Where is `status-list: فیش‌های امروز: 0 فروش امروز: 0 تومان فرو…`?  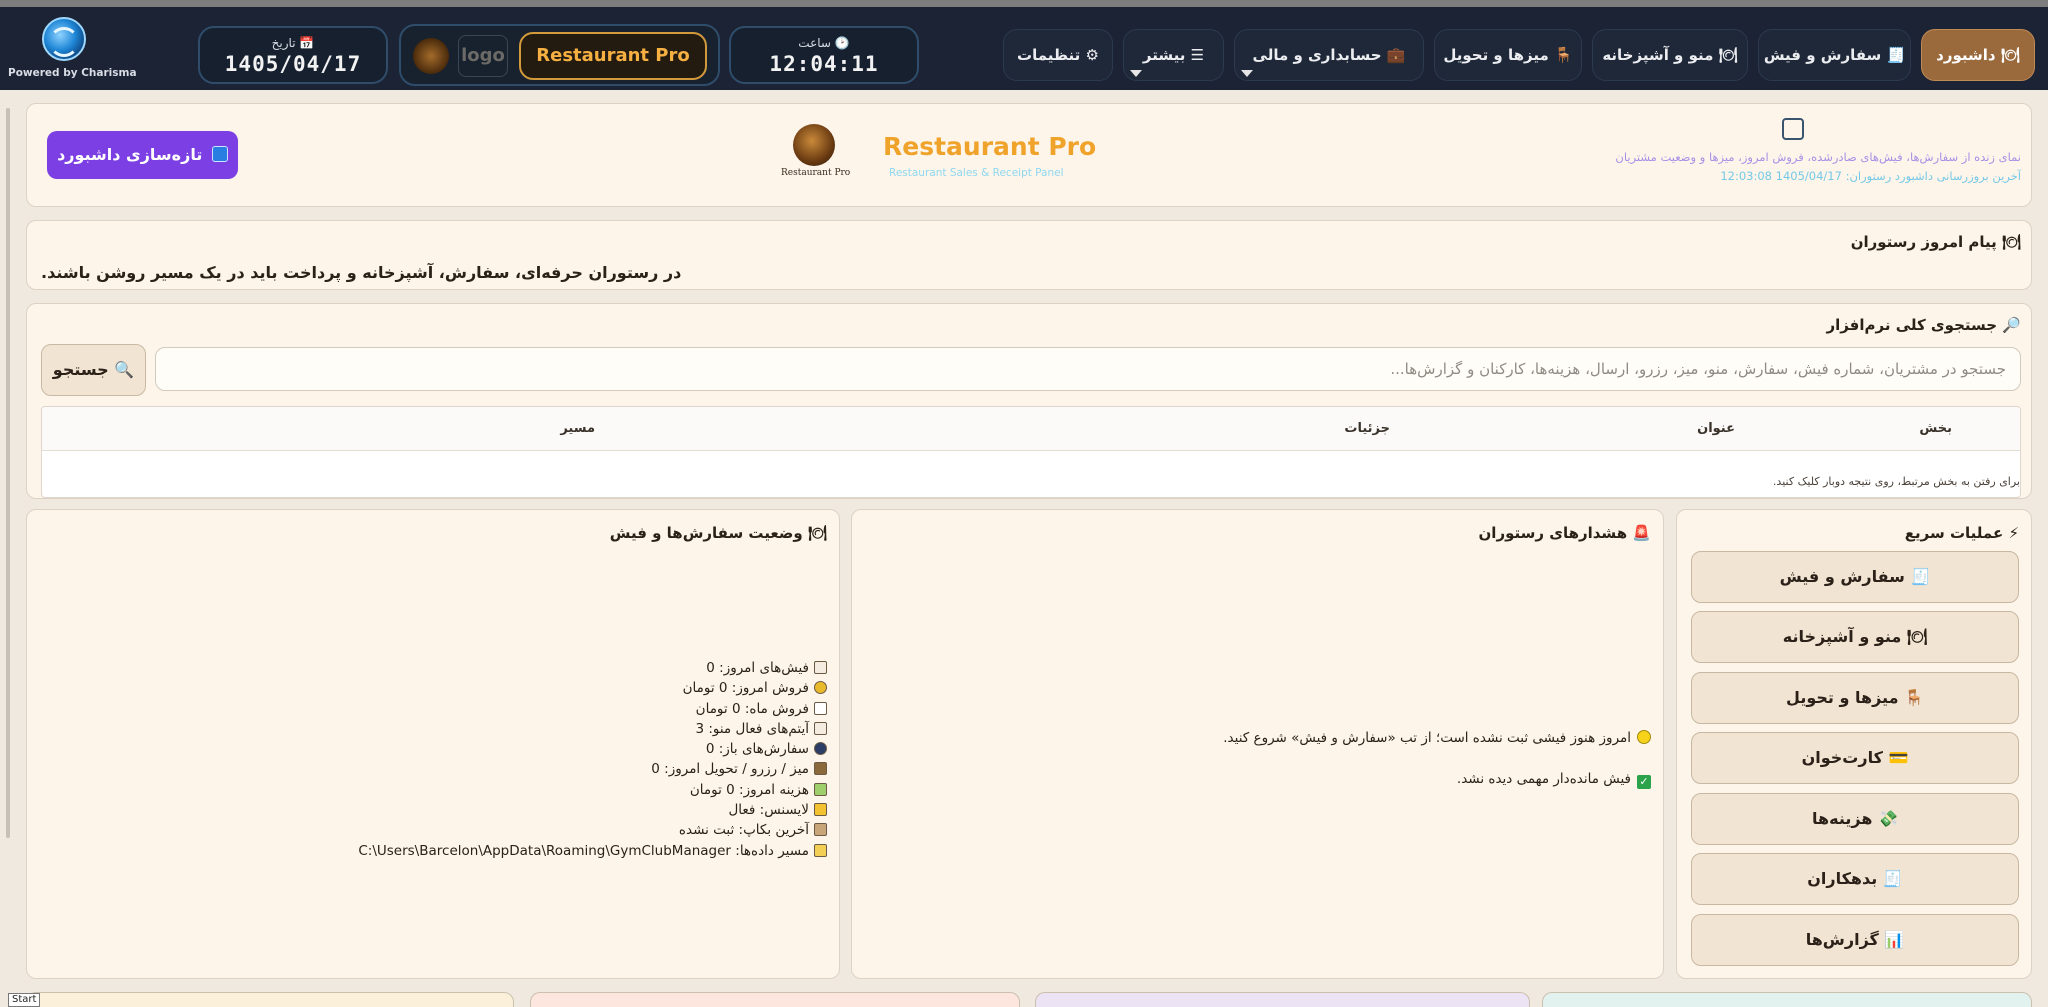
status-list: فیش‌های امروز: 0 فروش امروز: 0 تومان فرو… is located at coordinates (592, 759).